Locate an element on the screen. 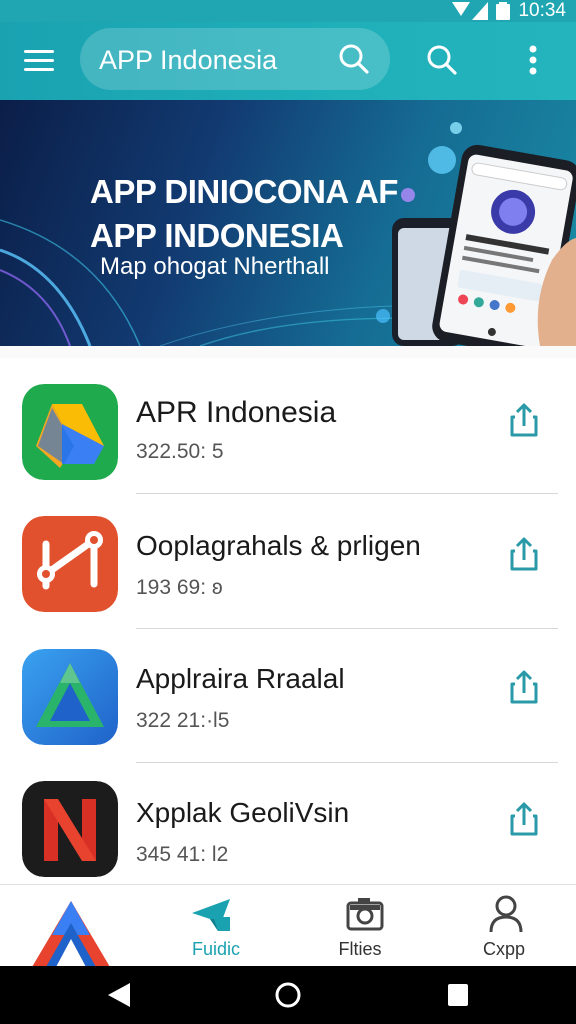  list-item: Applraira Rraalal 322 21:·l5 is located at coordinates (288, 696).